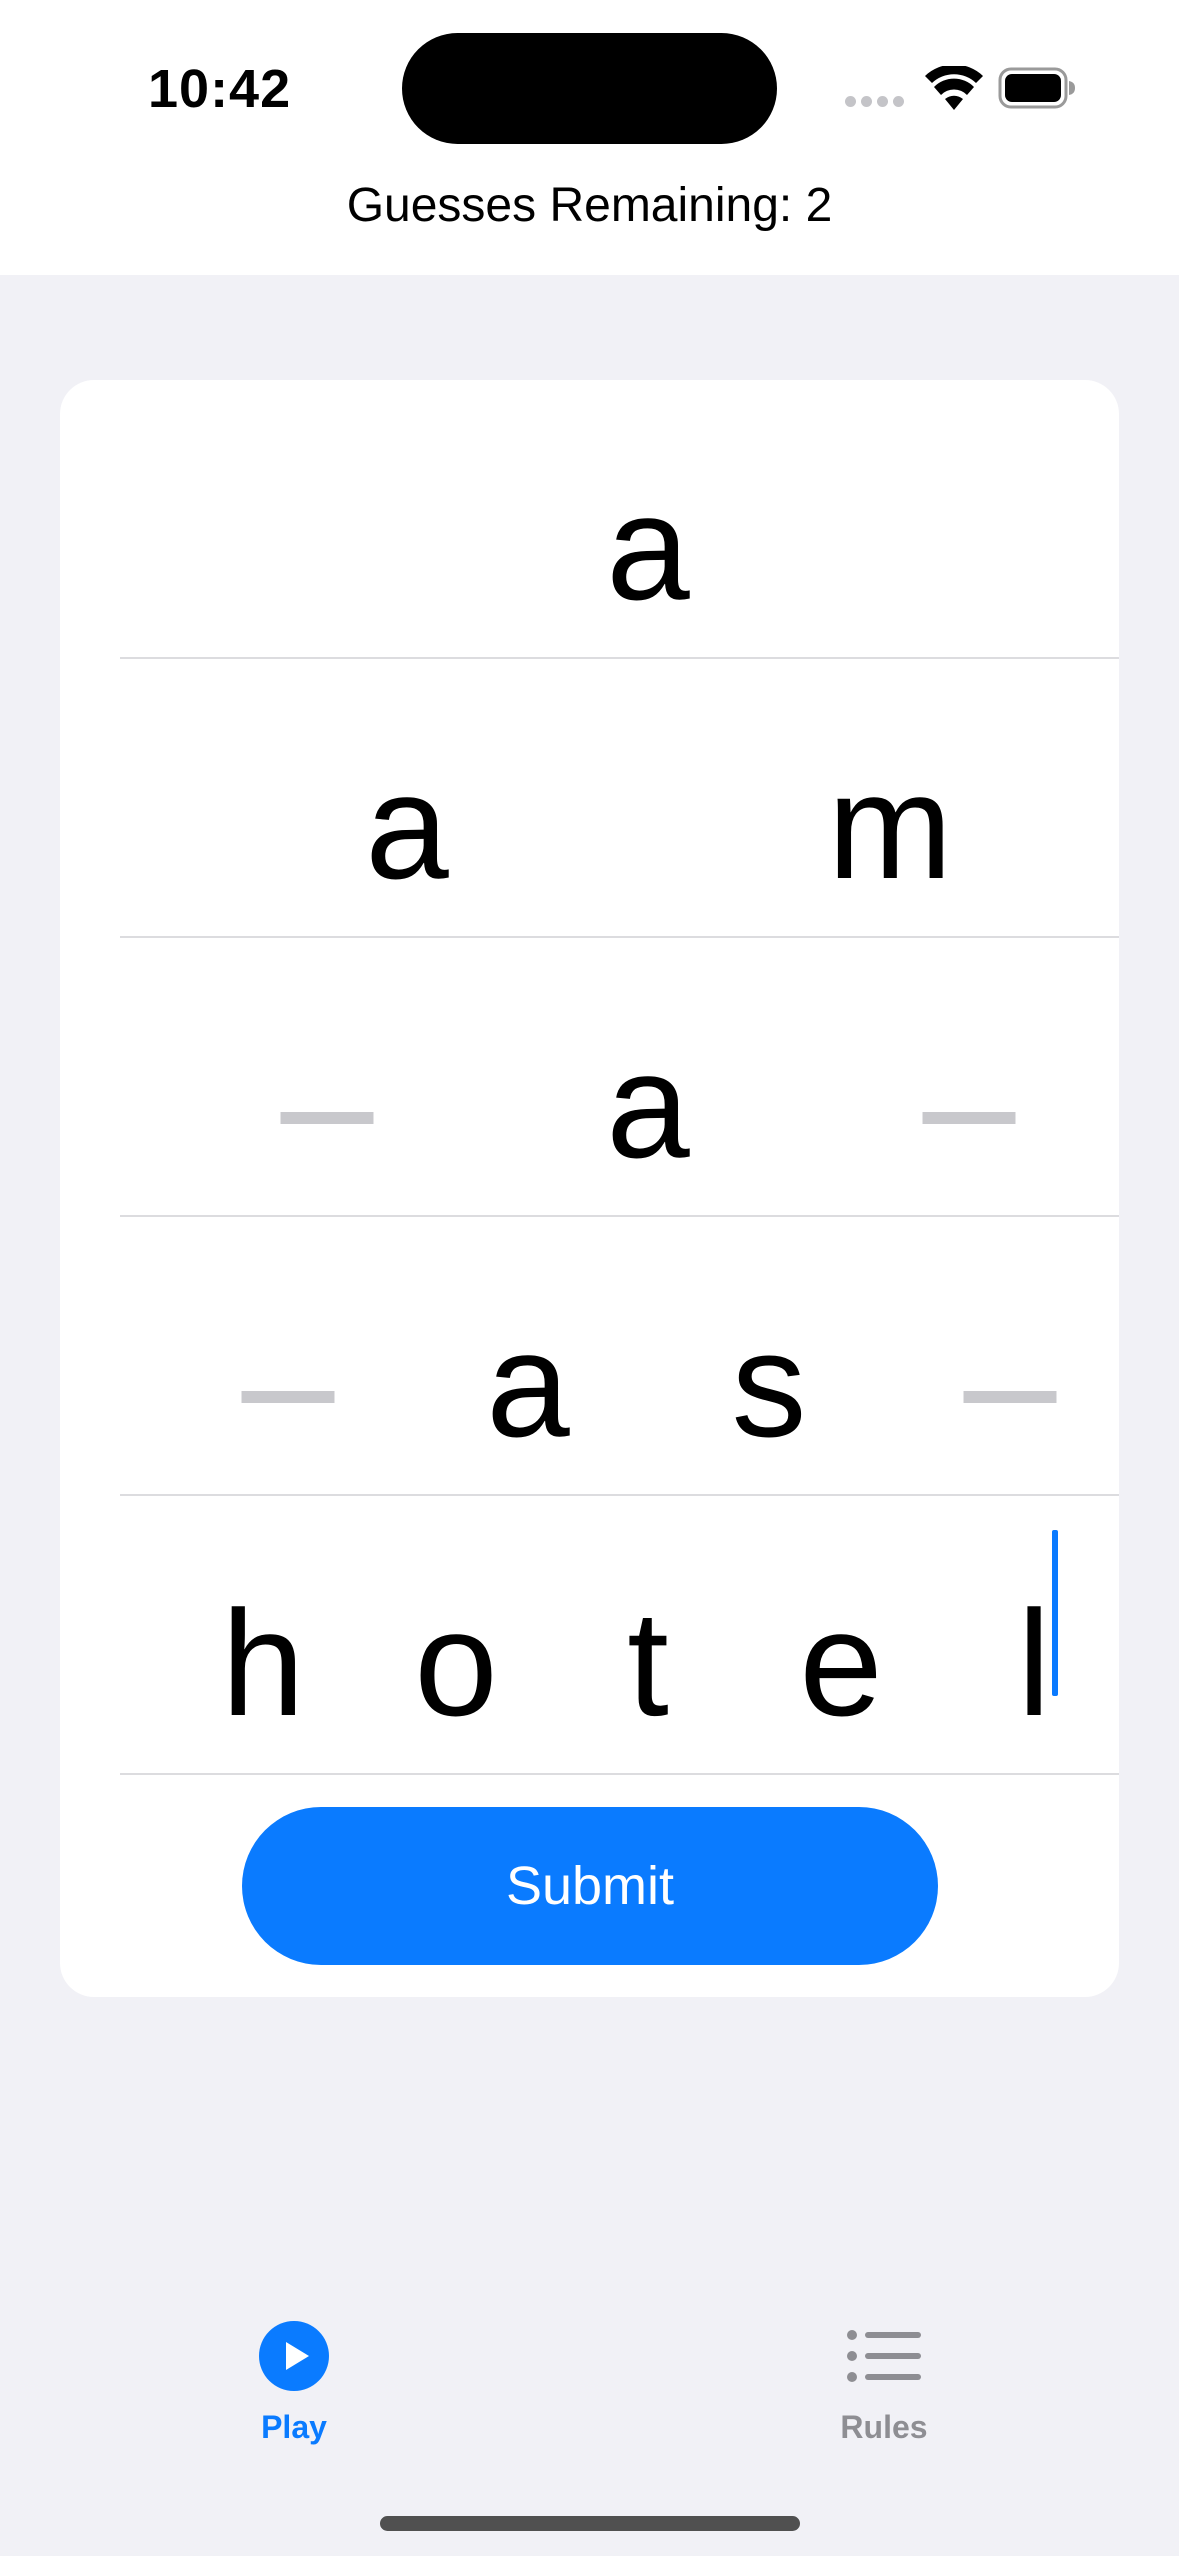 The height and width of the screenshot is (2556, 1179). Describe the element at coordinates (890, 826) in the screenshot. I see `letter-tile: m` at that location.